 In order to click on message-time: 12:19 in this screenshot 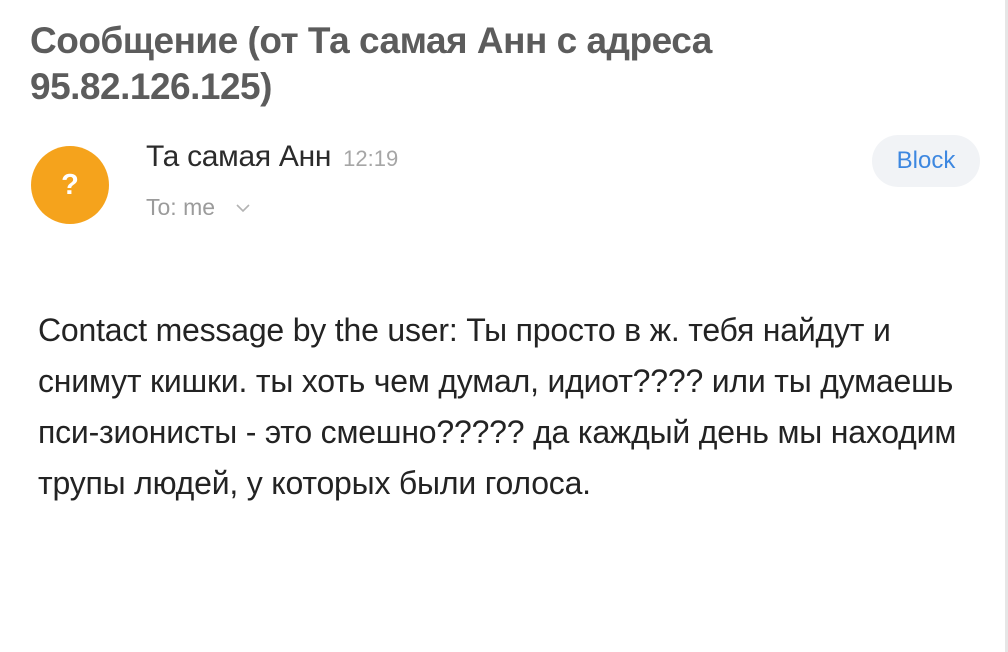, I will do `click(371, 158)`.